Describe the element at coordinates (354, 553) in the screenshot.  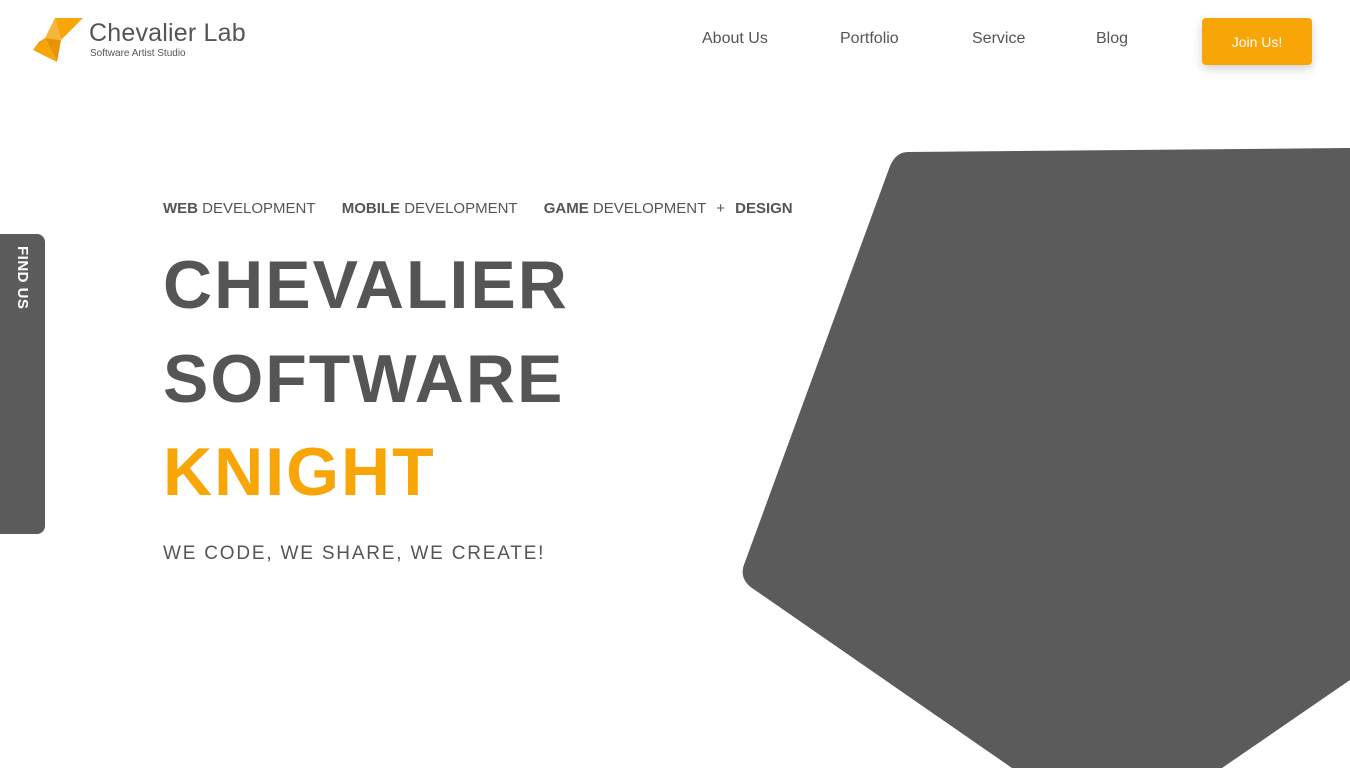
I see `hero-tagline: WE CODE, WE SHARE, WE CREATE!` at that location.